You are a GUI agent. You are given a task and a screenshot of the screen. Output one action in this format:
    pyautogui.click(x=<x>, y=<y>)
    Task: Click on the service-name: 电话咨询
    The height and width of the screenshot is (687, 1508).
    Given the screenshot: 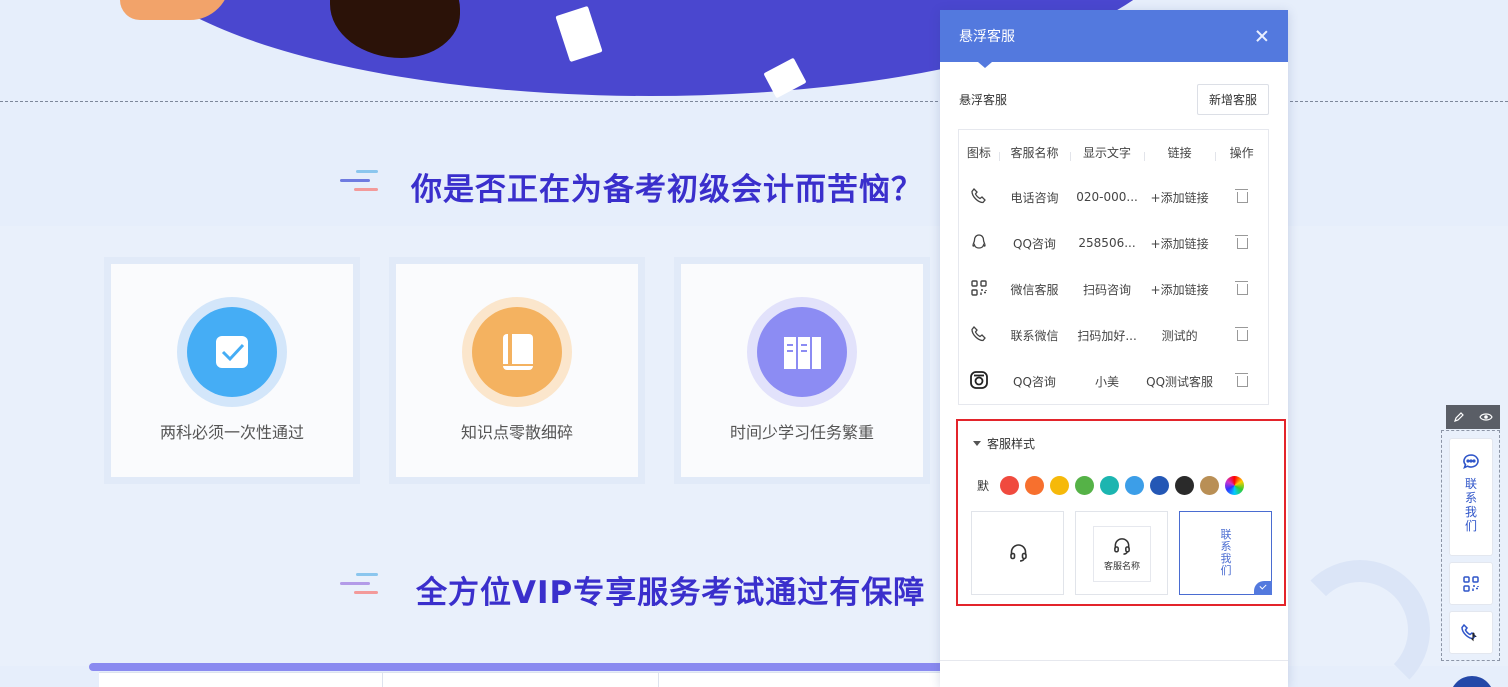 What is the action you would take?
    pyautogui.click(x=1034, y=197)
    